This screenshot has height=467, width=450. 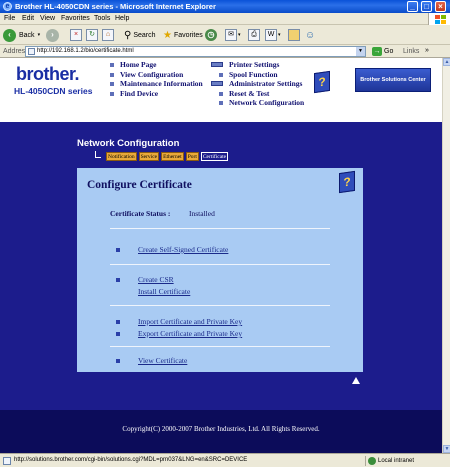 I want to click on menu-tools: Tools, so click(x=102, y=18).